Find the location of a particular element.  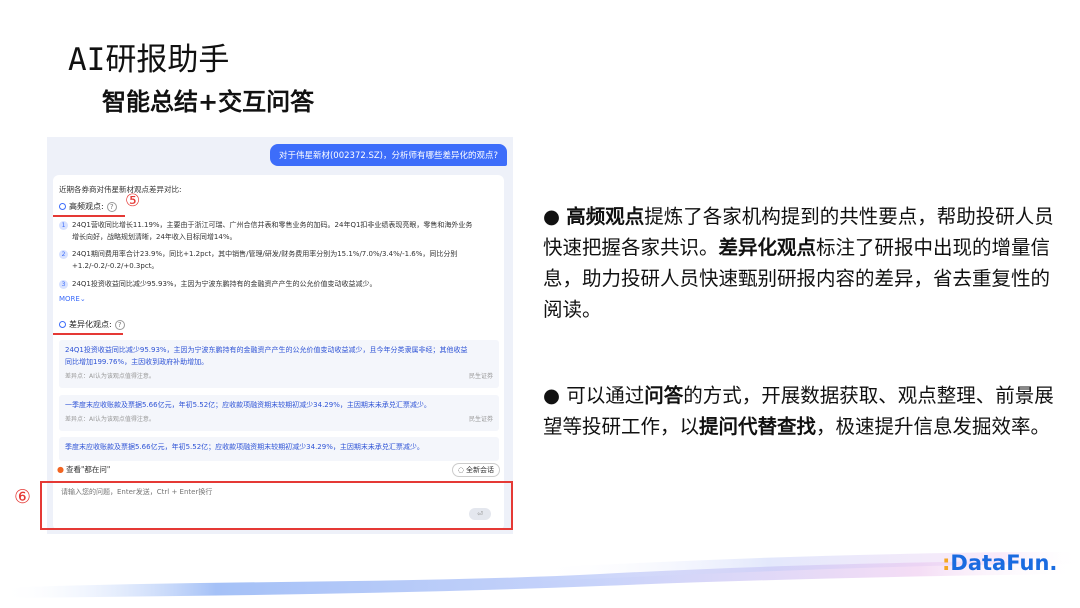

slide-title: AI研报助手 is located at coordinates (149, 60).